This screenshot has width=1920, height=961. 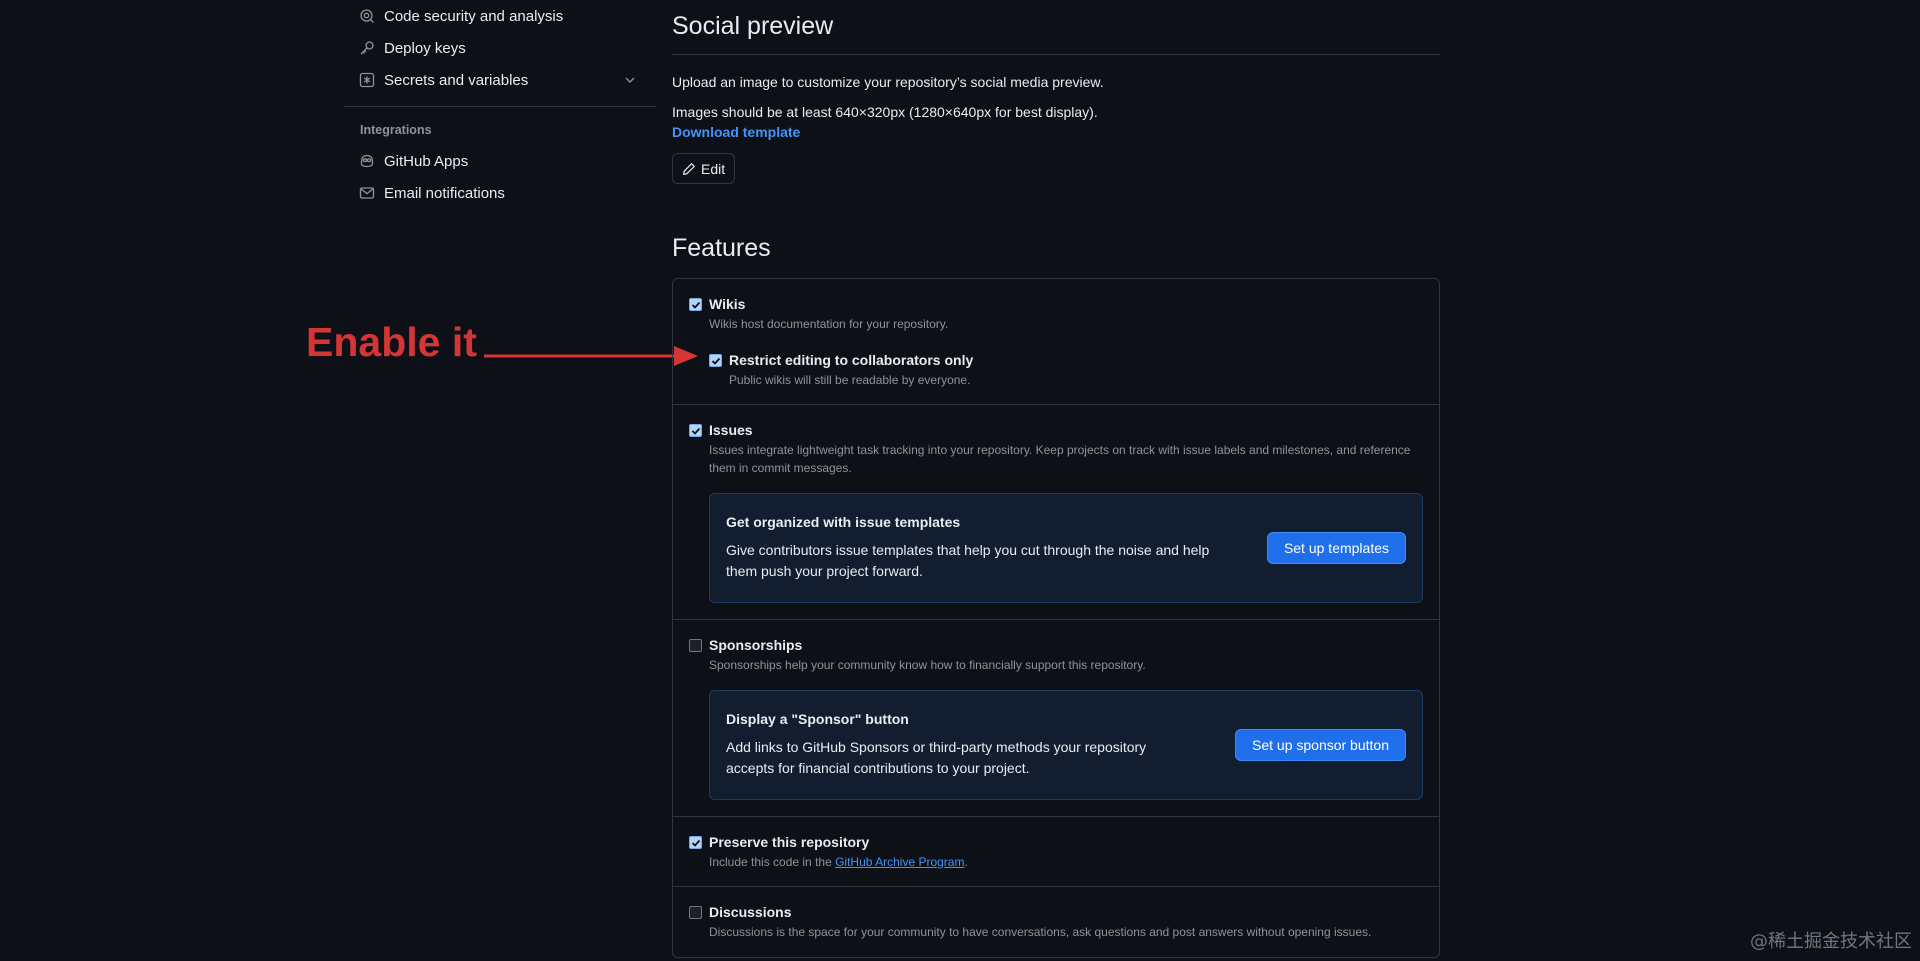 What do you see at coordinates (1056, 54) in the screenshot?
I see `section-divider` at bounding box center [1056, 54].